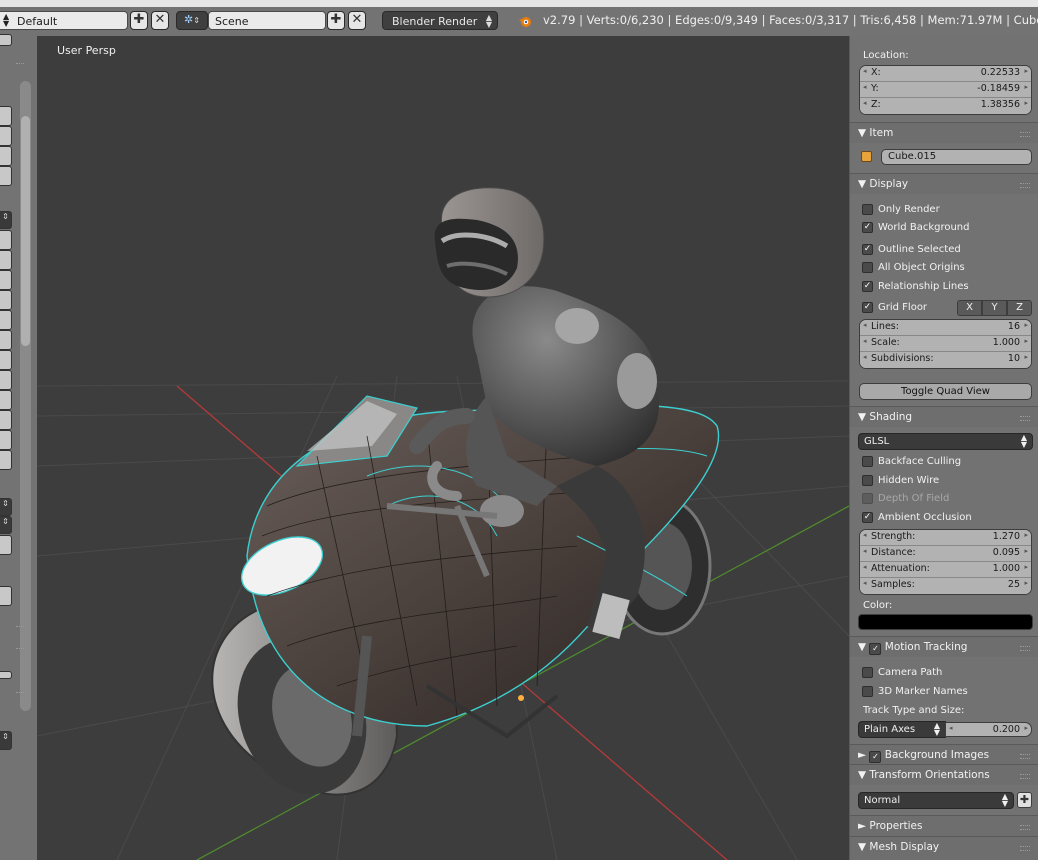  I want to click on track-size-field: ◂ 0.200 ▸, so click(988, 729).